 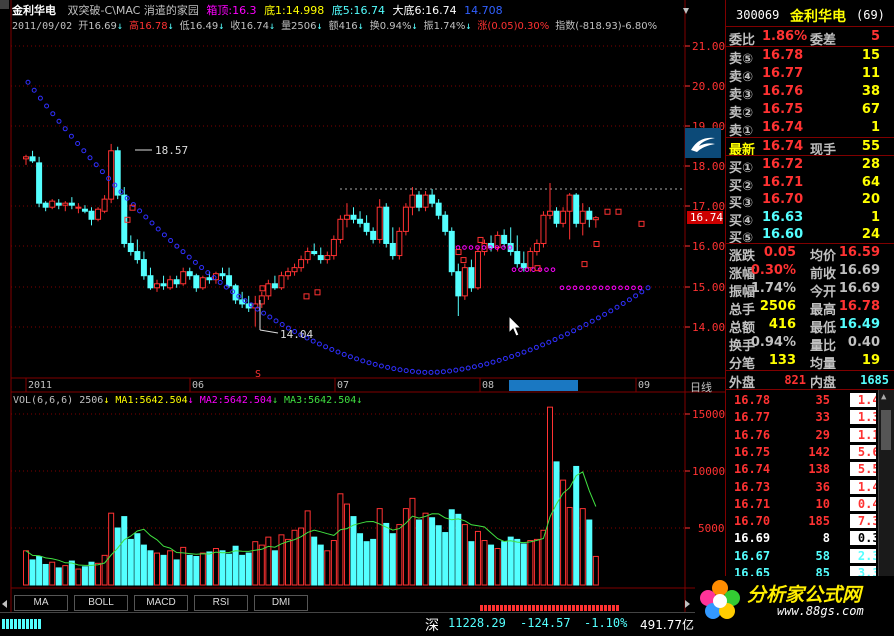 What do you see at coordinates (4, 4) in the screenshot?
I see `top-left-corner-button` at bounding box center [4, 4].